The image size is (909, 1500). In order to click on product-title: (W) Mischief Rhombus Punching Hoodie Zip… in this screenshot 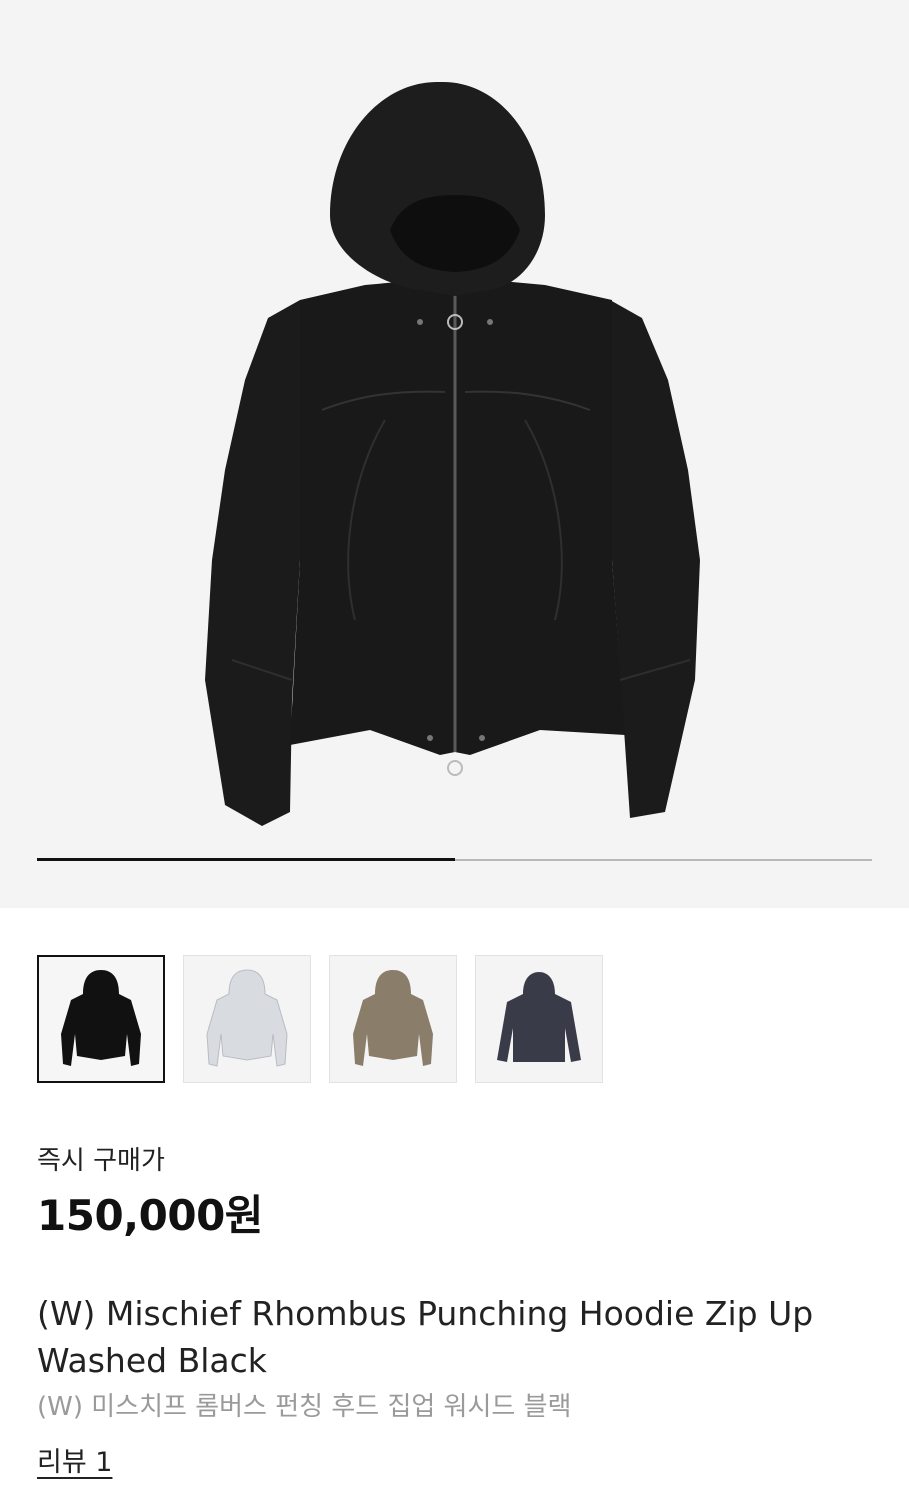, I will do `click(425, 1337)`.